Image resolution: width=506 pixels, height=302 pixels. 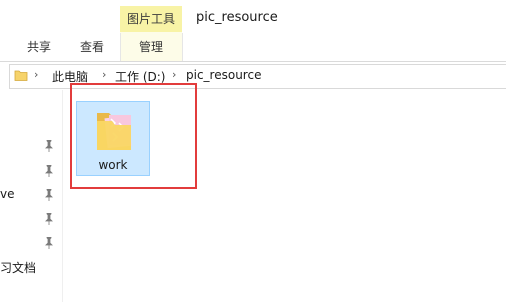 What do you see at coordinates (7, 194) in the screenshot?
I see `nav-item-partial: ve` at bounding box center [7, 194].